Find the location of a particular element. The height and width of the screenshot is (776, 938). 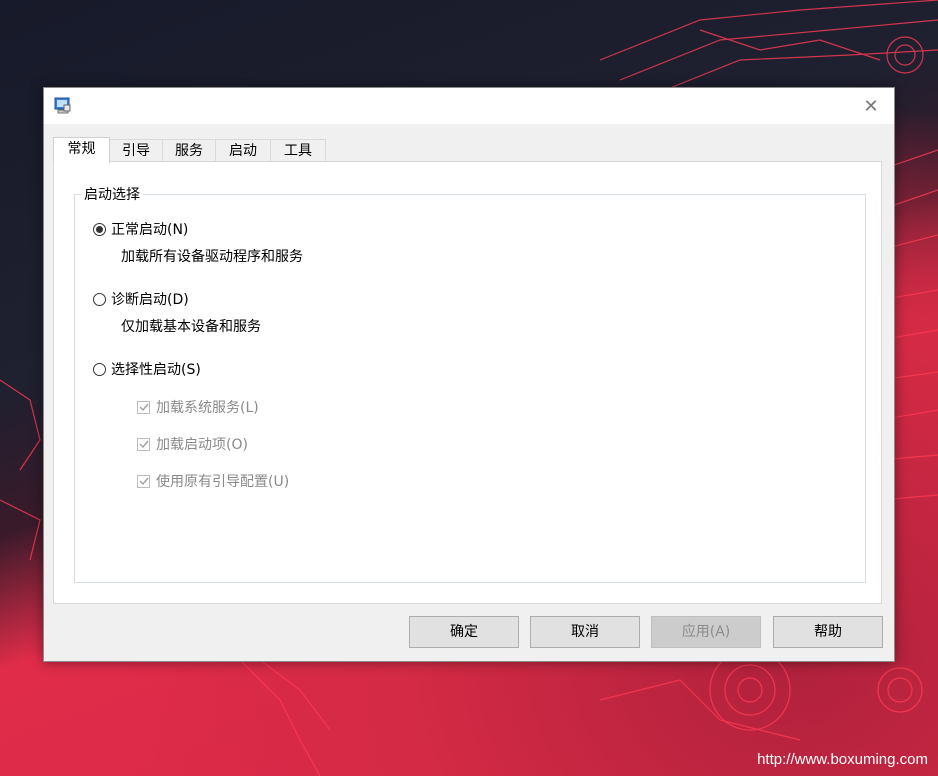

use-original-boot-config-label: 使用原有引导配置(U) is located at coordinates (223, 482).